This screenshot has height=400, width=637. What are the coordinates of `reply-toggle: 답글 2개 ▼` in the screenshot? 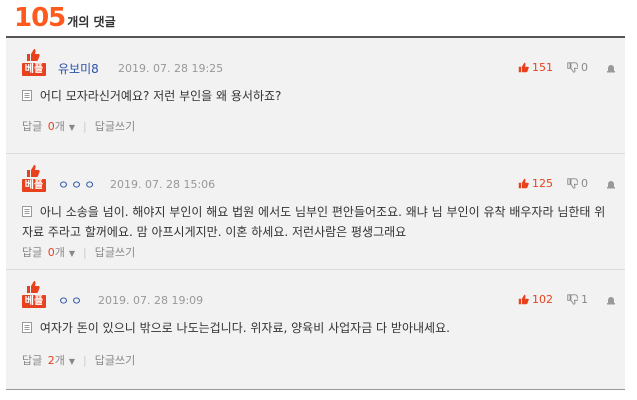 It's located at (48, 360).